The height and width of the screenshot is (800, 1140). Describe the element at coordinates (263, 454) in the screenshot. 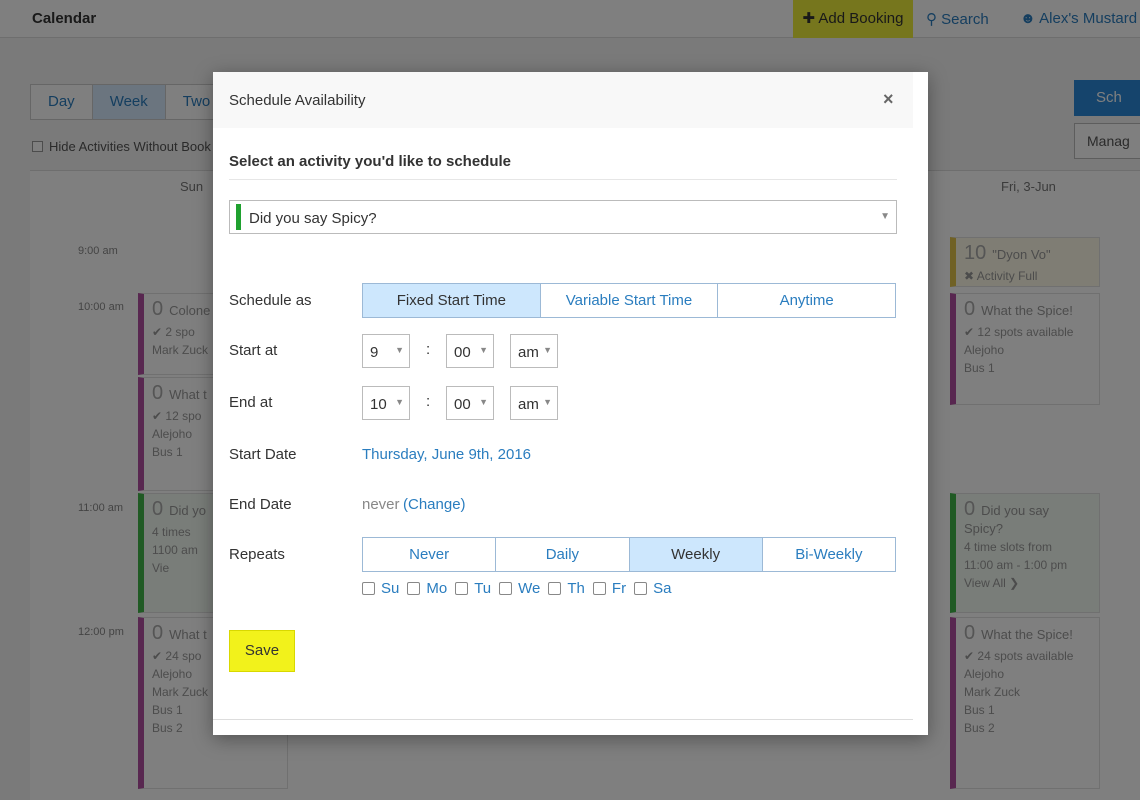

I see `start-date-label: Start Date` at that location.